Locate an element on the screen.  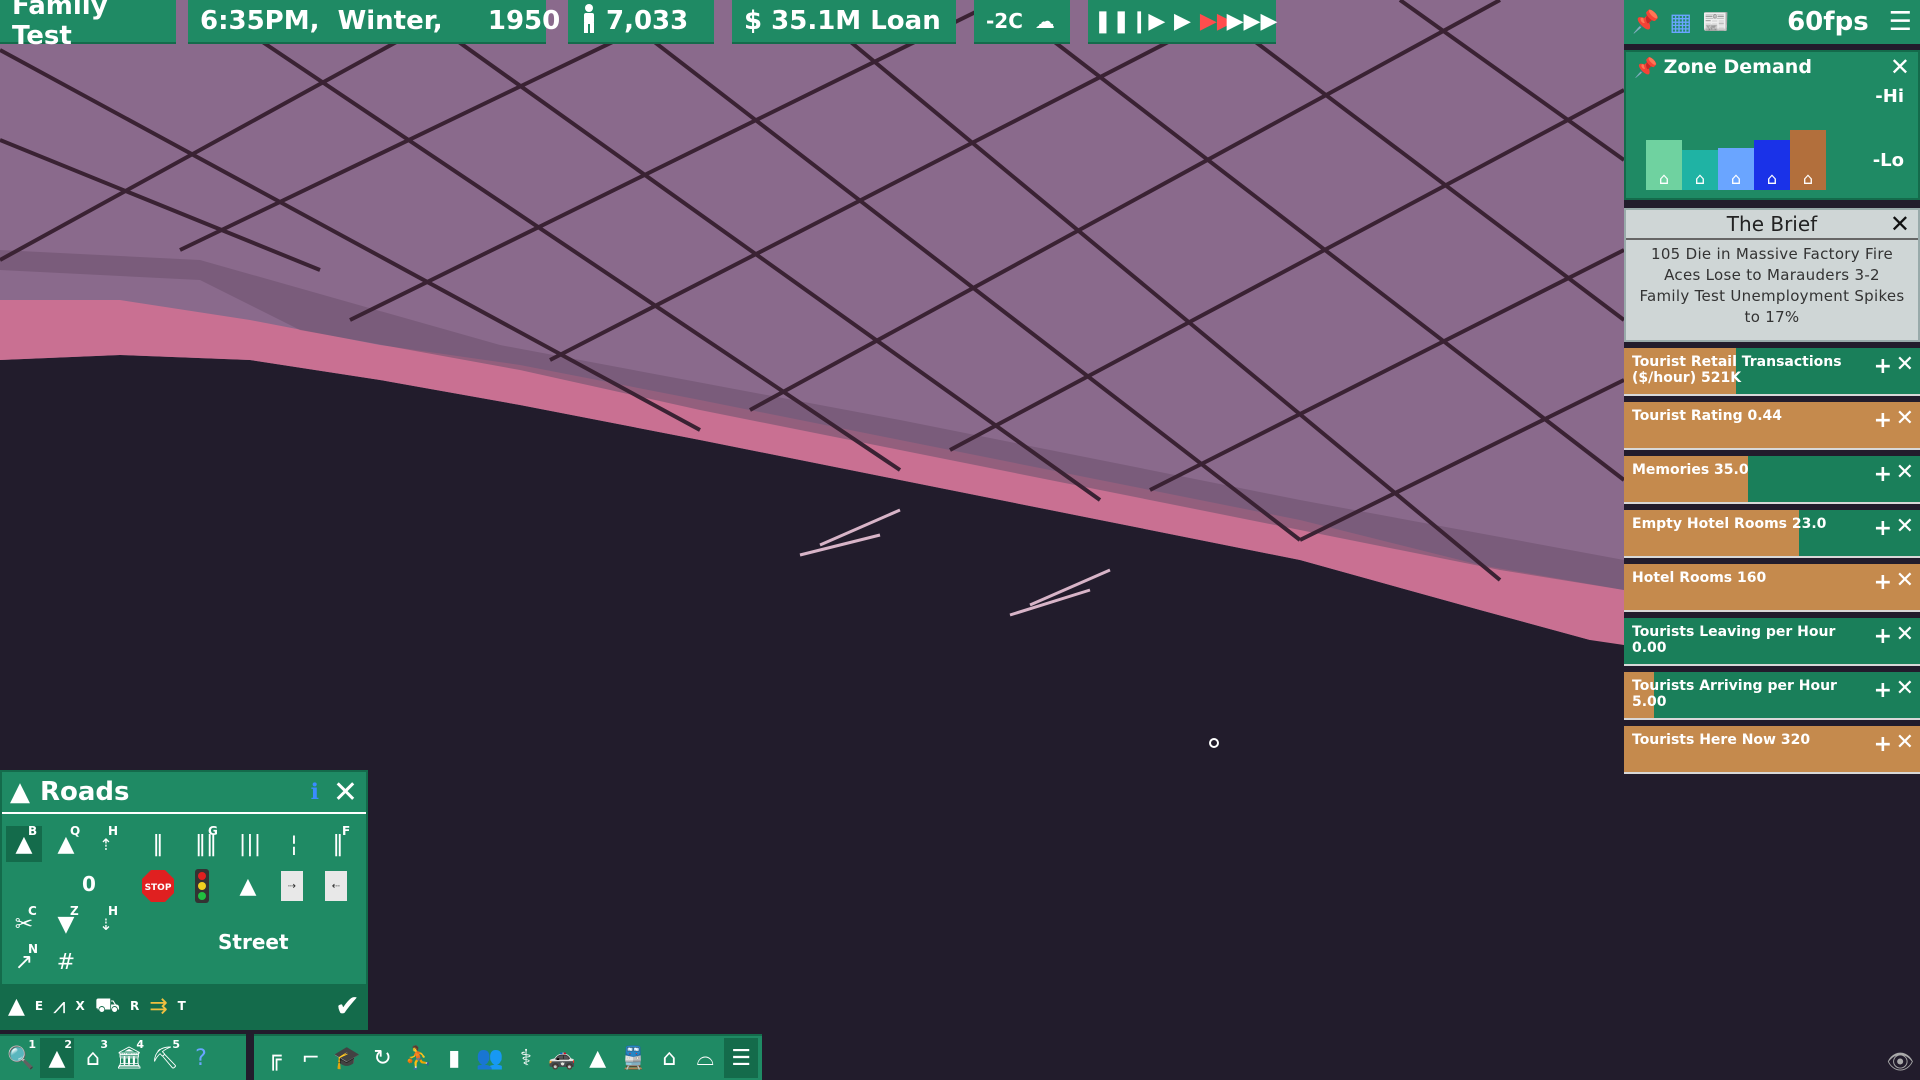
avenue-type: ‖‖ is located at coordinates (206, 844).